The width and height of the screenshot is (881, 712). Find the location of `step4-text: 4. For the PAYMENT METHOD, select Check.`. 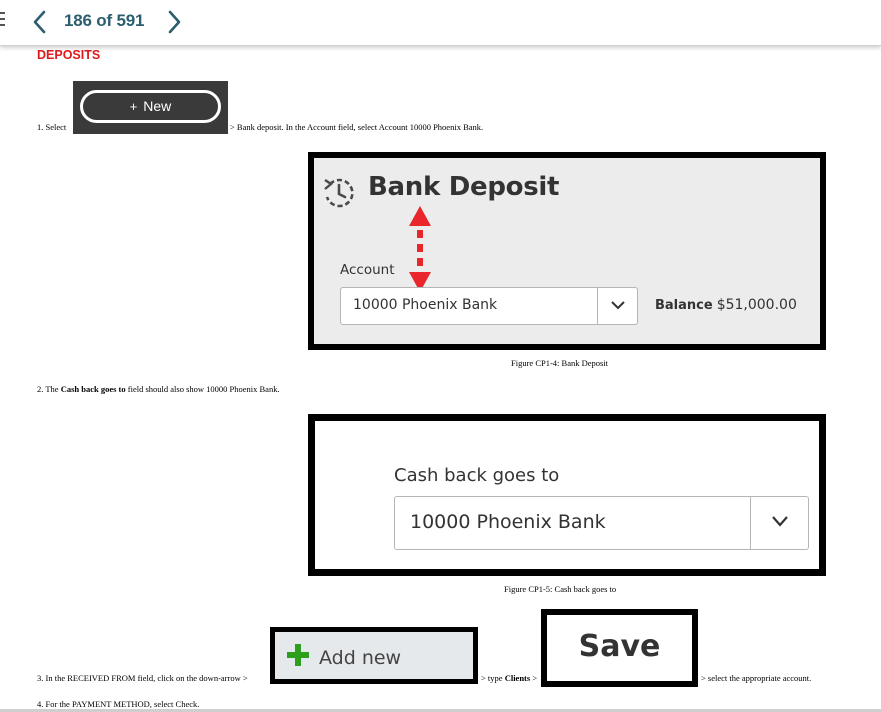

step4-text: 4. For the PAYMENT METHOD, select Check. is located at coordinates (118, 704).